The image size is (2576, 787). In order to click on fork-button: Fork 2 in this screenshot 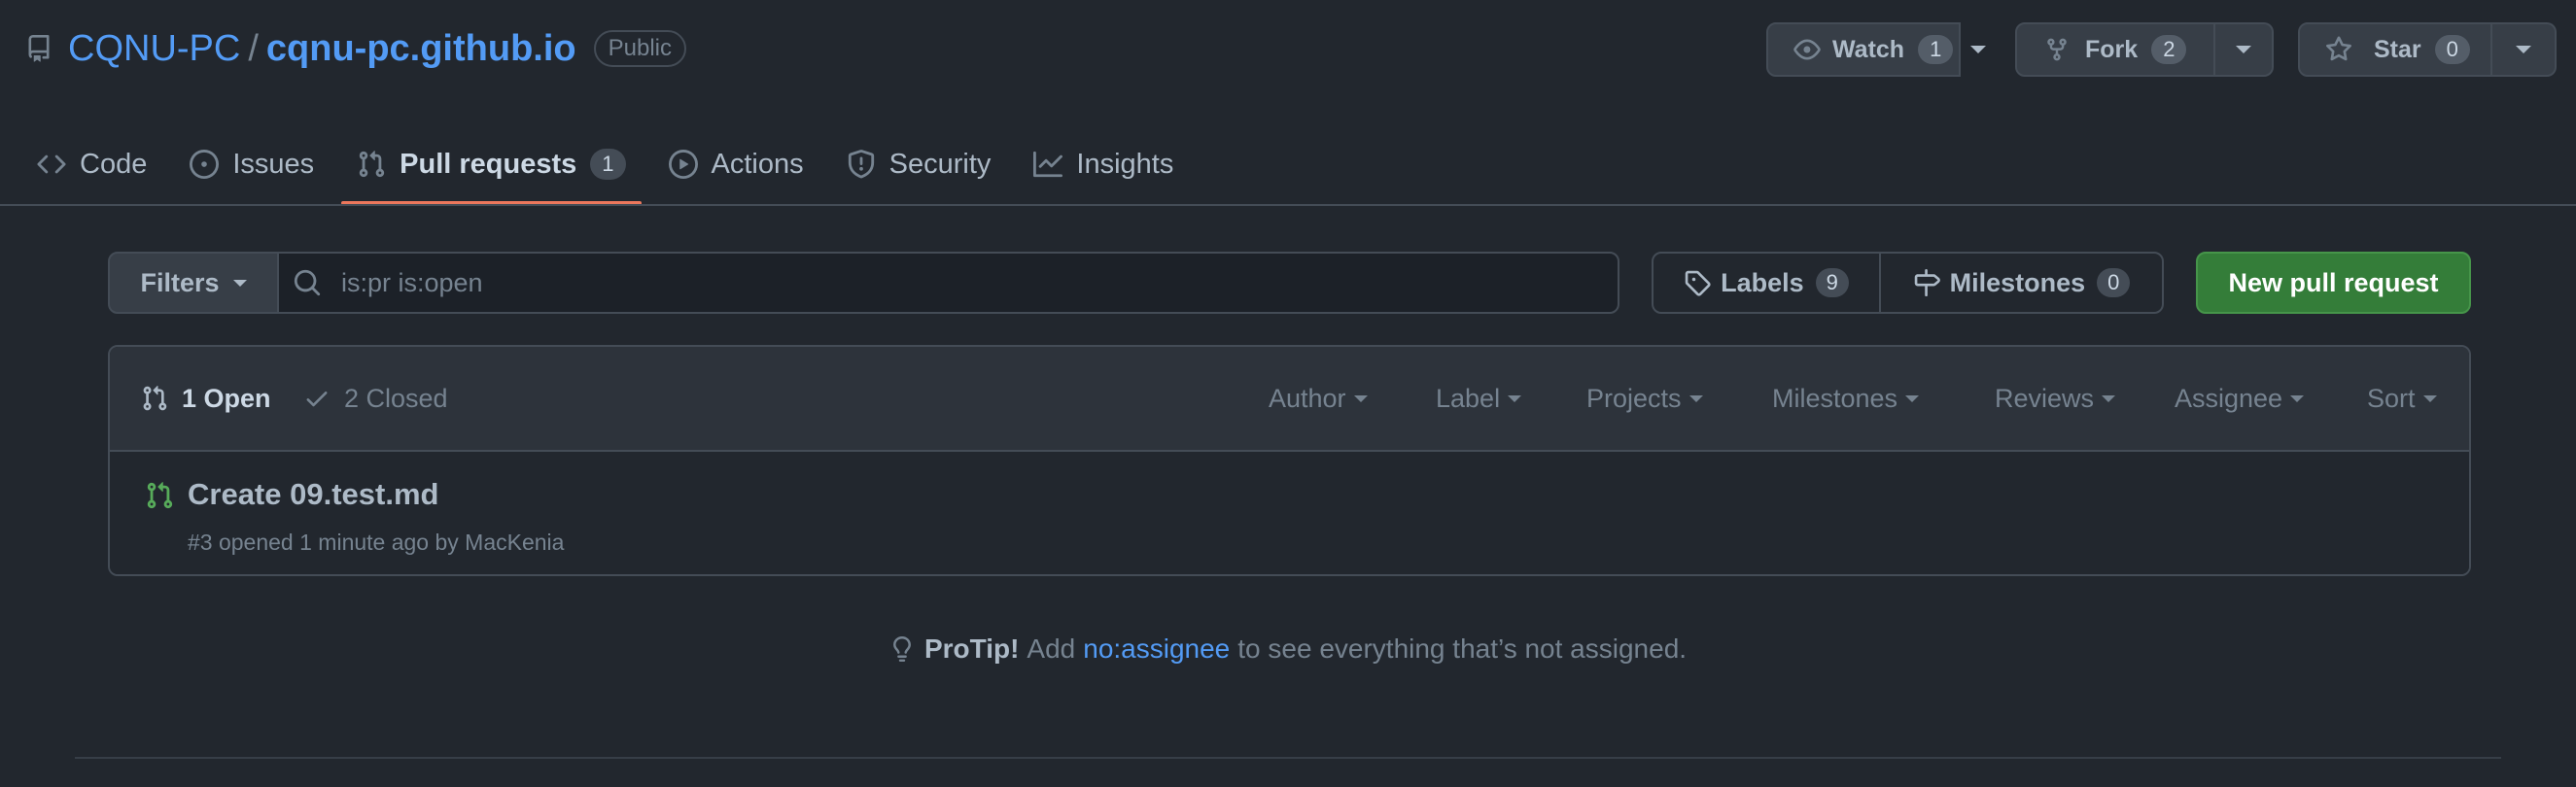, I will do `click(2115, 49)`.